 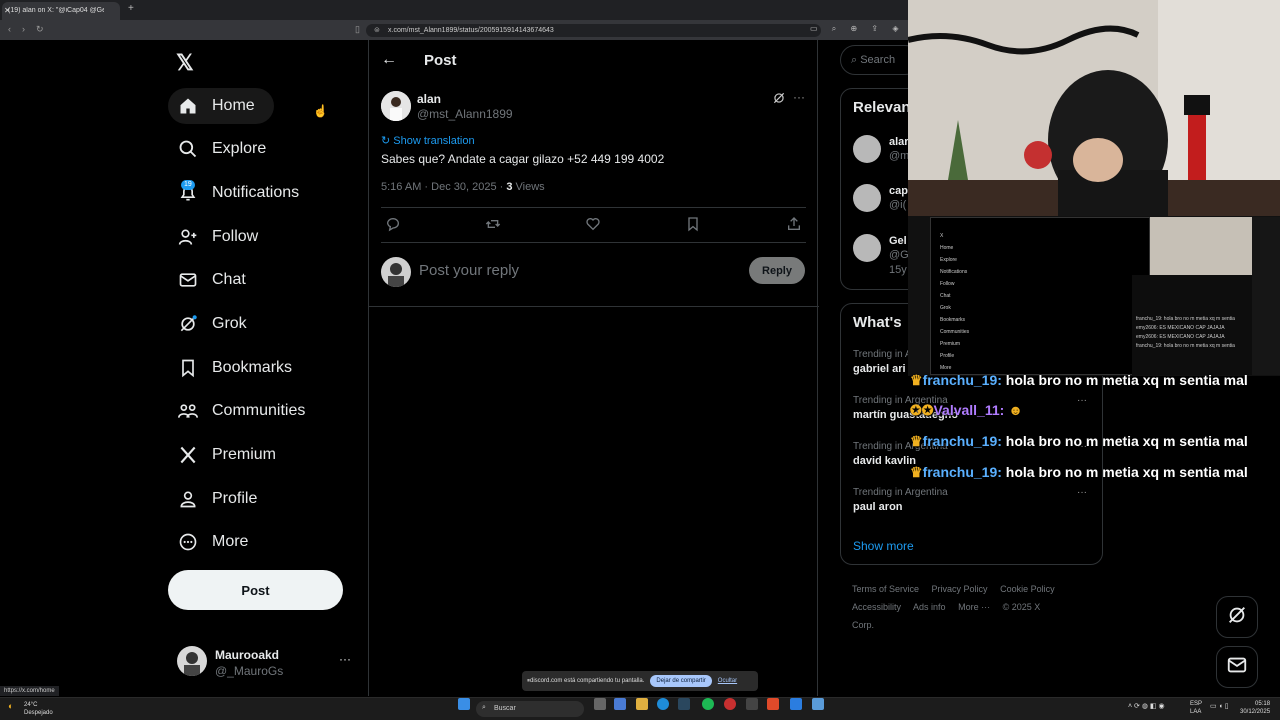 I want to click on weather-widget: ◐ 24°C Despejado, so click(x=30, y=709).